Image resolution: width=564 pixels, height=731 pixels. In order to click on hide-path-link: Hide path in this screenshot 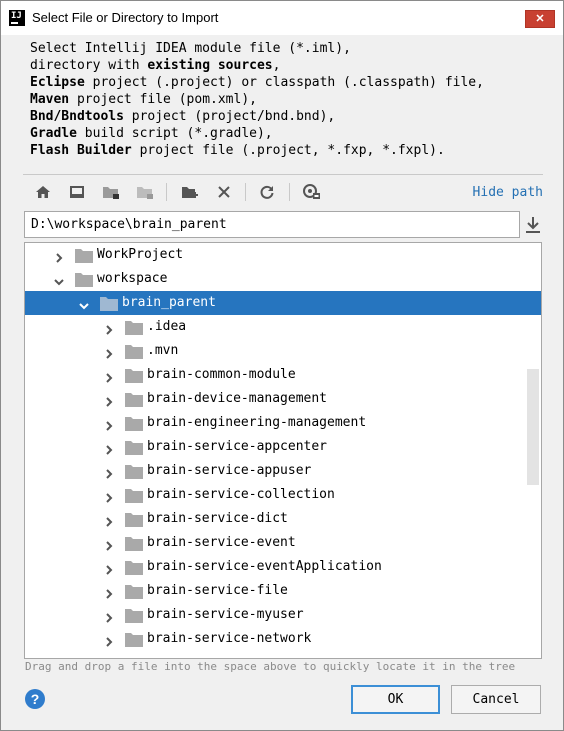, I will do `click(508, 192)`.